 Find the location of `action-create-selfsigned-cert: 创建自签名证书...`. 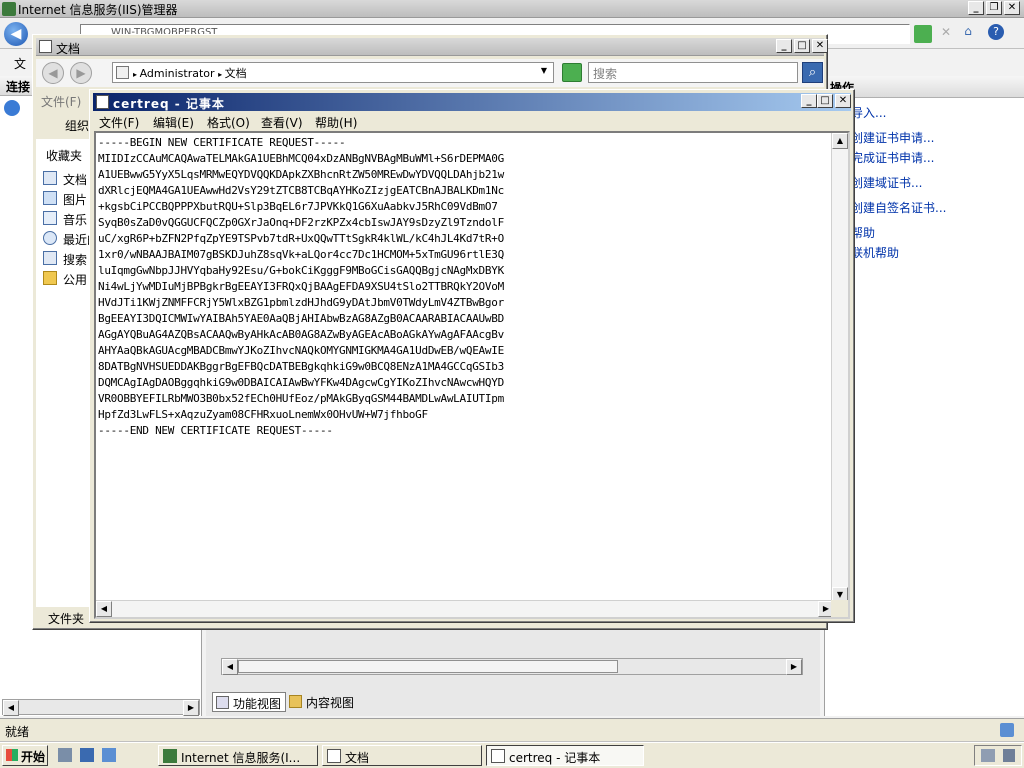

action-create-selfsigned-cert: 创建自签名证书... is located at coordinates (898, 207).